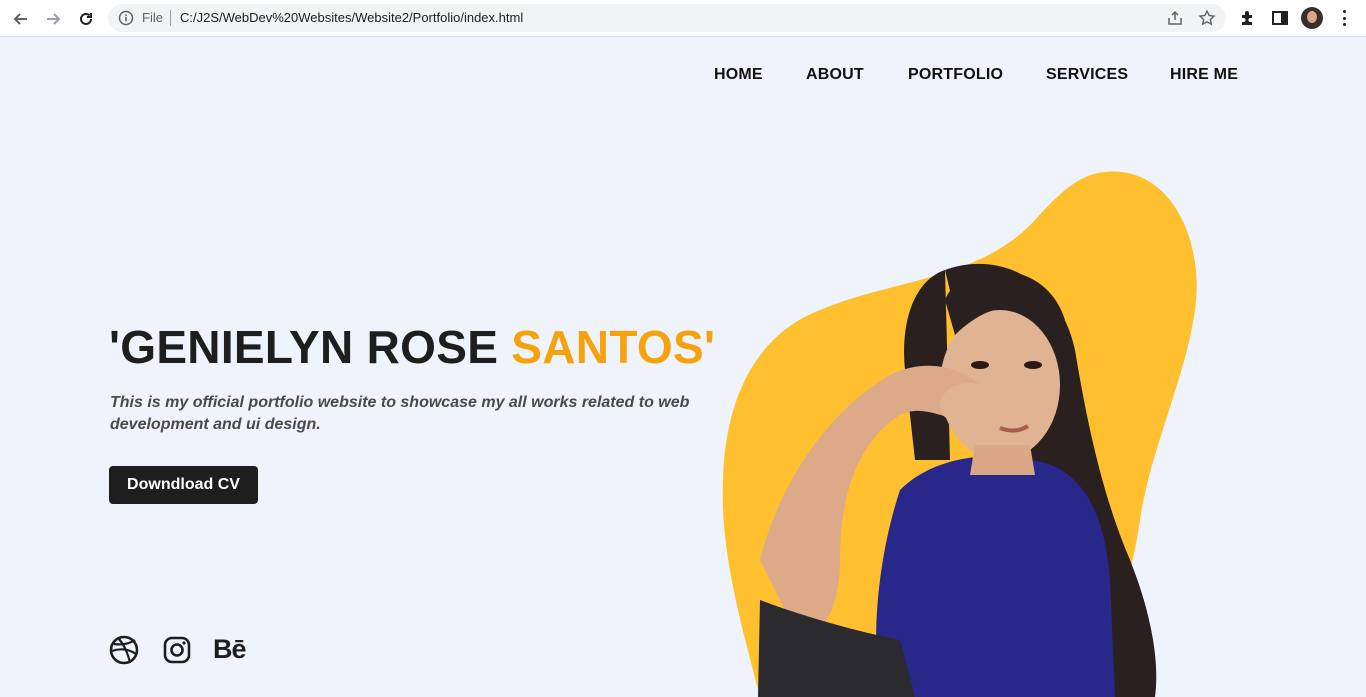 Image resolution: width=1366 pixels, height=697 pixels. Describe the element at coordinates (955, 75) in the screenshot. I see `nav-portfolio: PORTFOLIO` at that location.